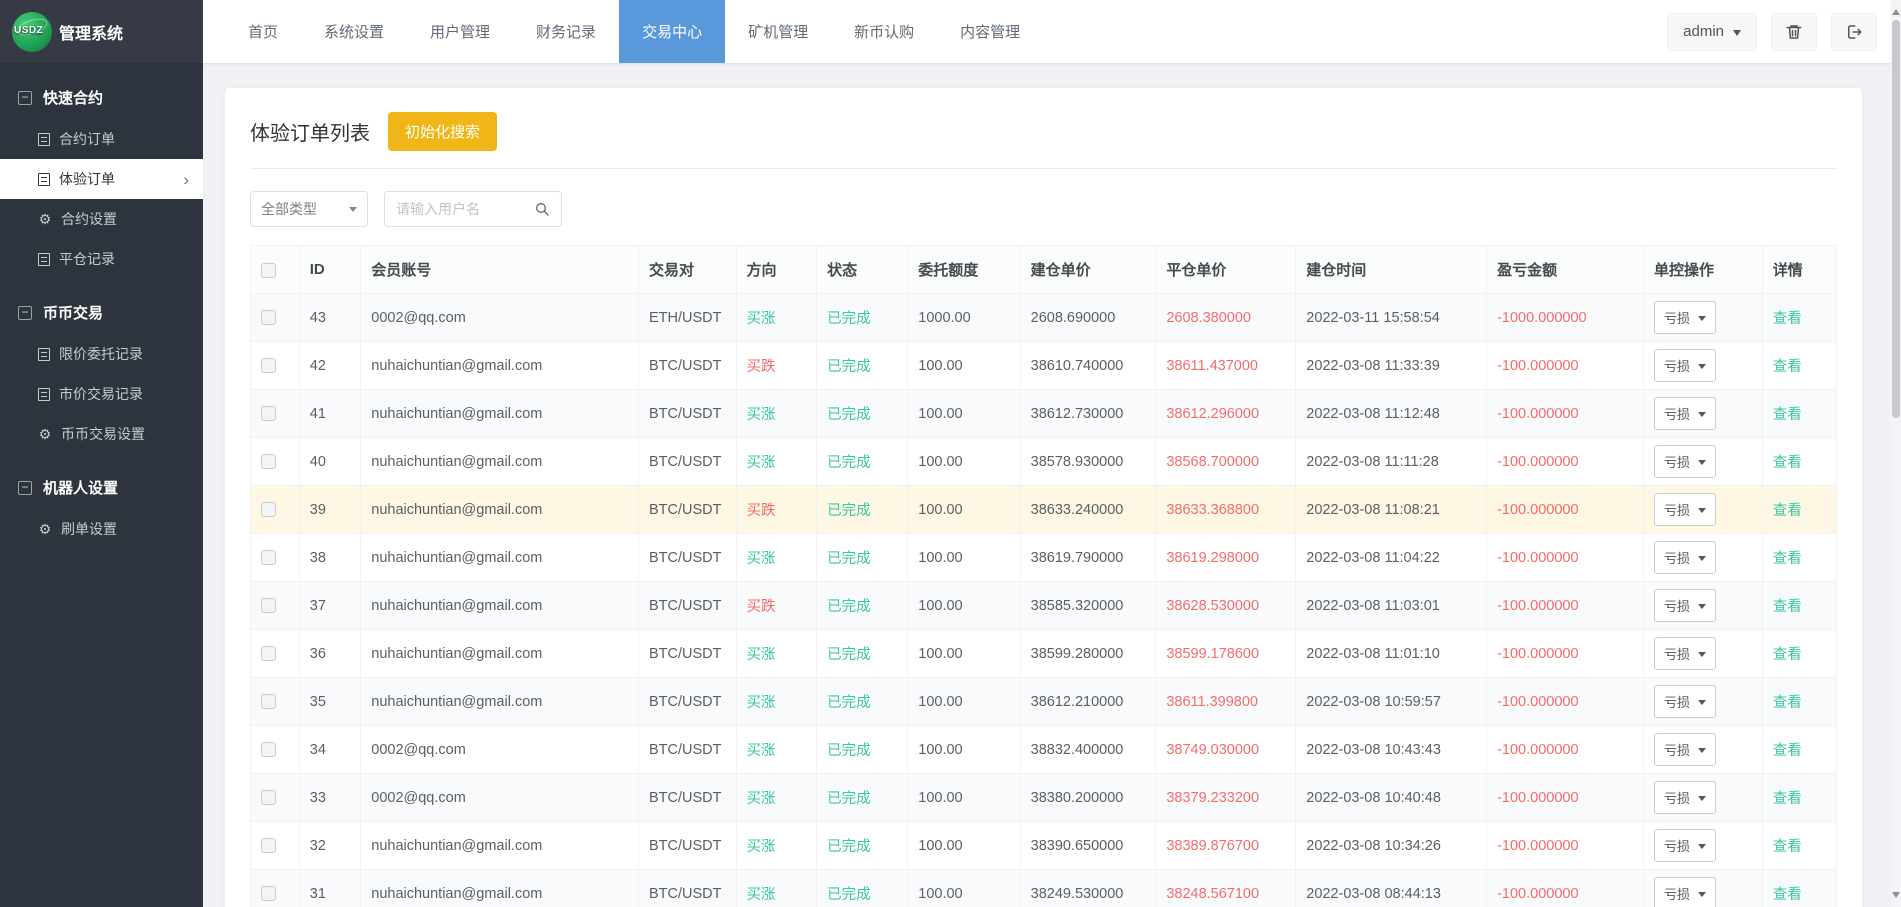  I want to click on sidebar-item: 合约订单, so click(101, 139).